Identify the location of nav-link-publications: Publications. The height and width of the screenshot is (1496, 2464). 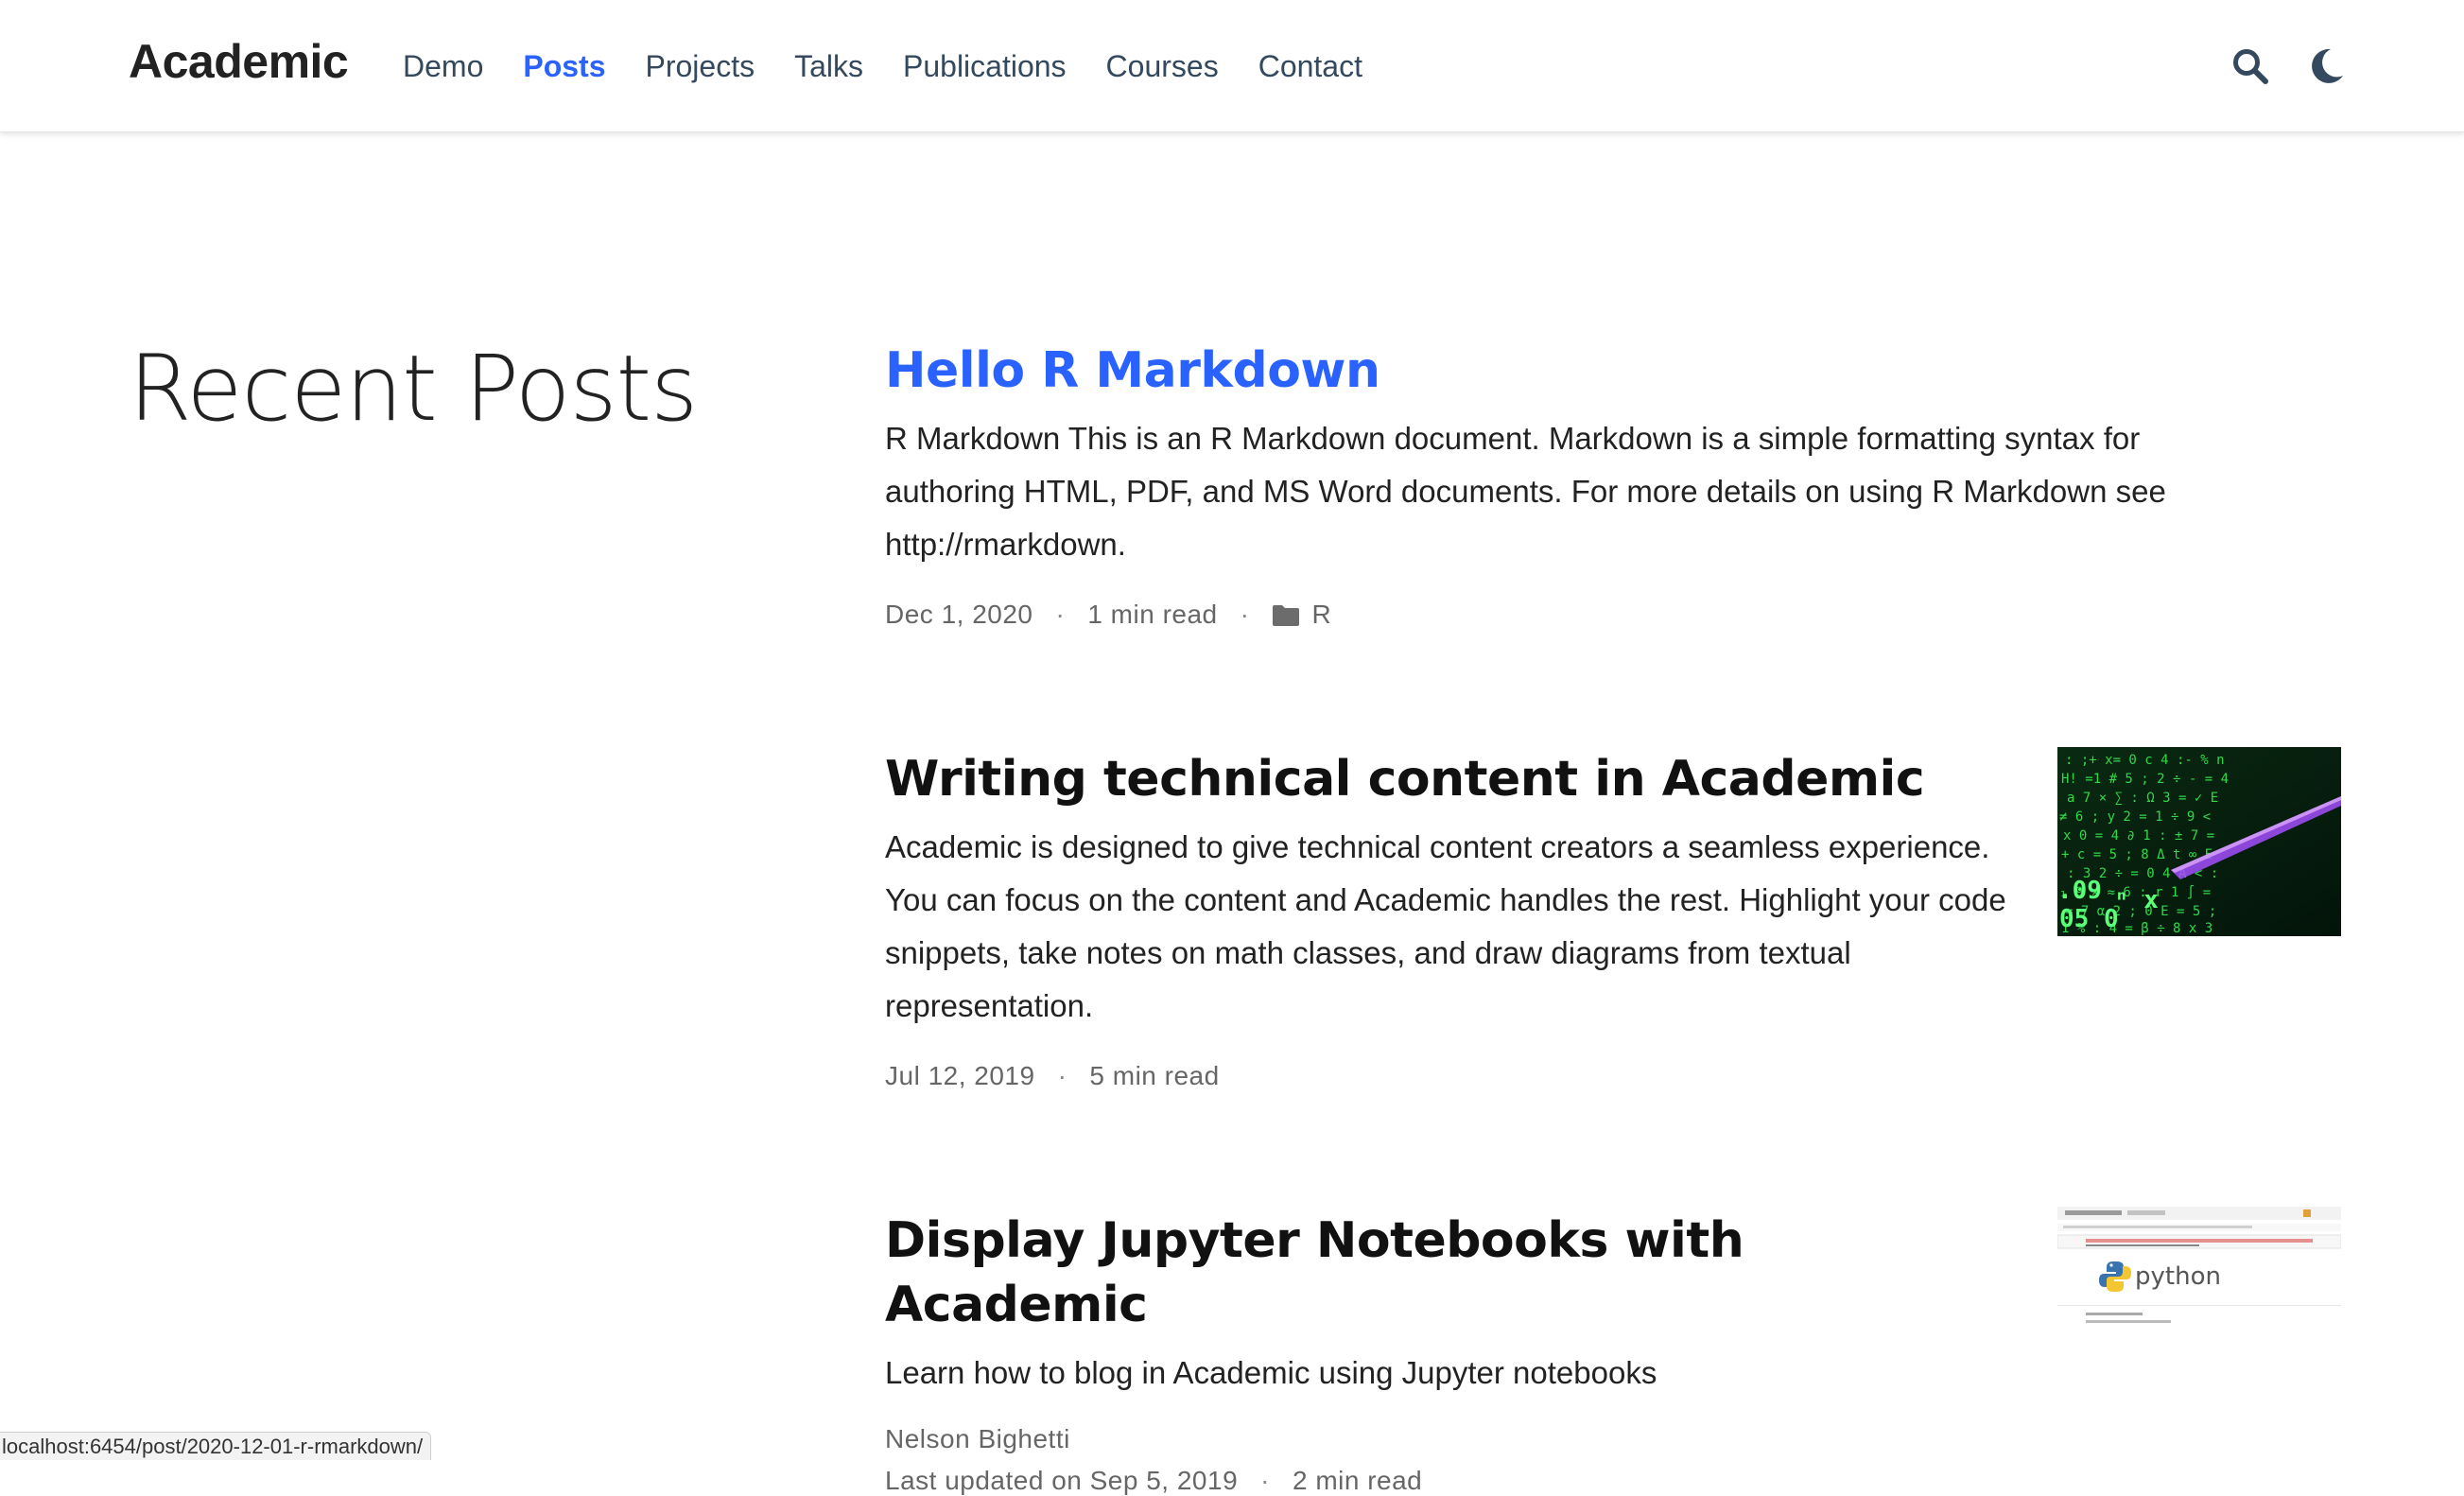
(985, 66).